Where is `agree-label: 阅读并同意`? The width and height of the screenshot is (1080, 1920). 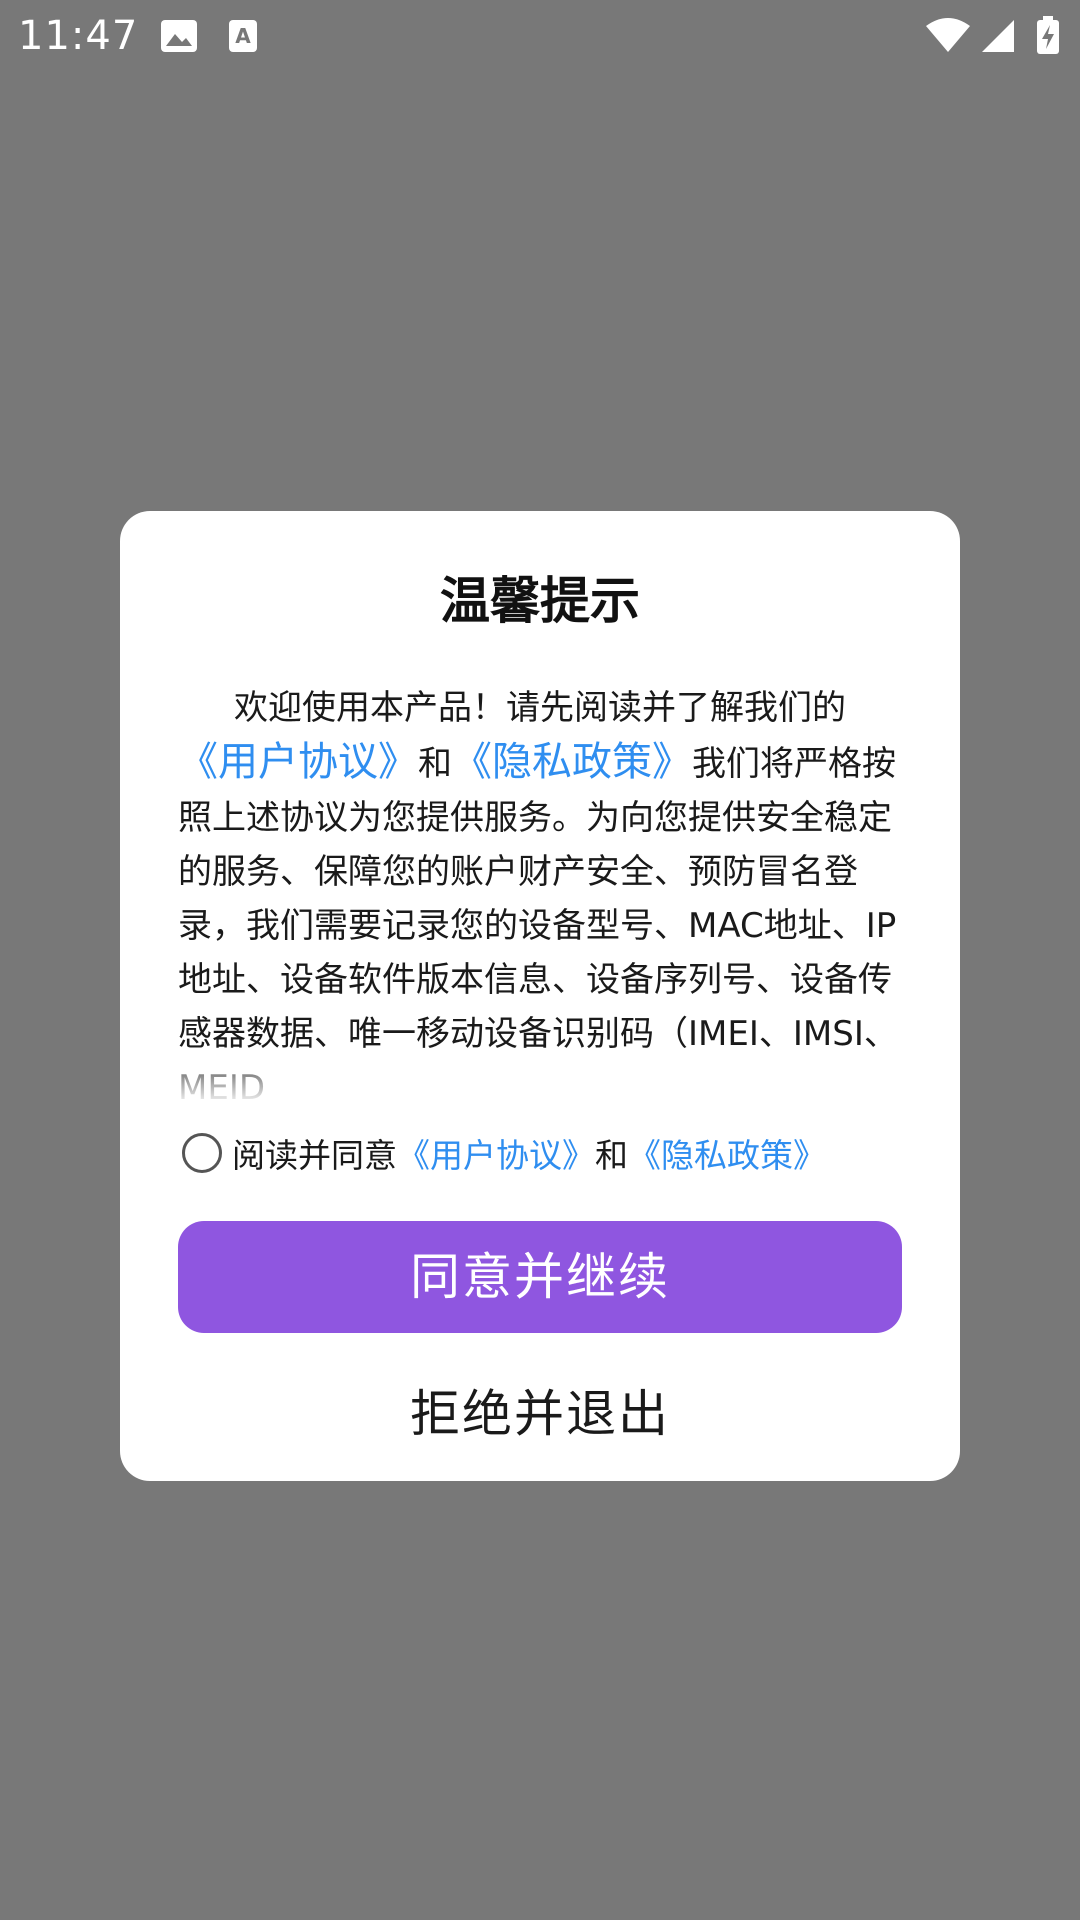 agree-label: 阅读并同意 is located at coordinates (314, 1155).